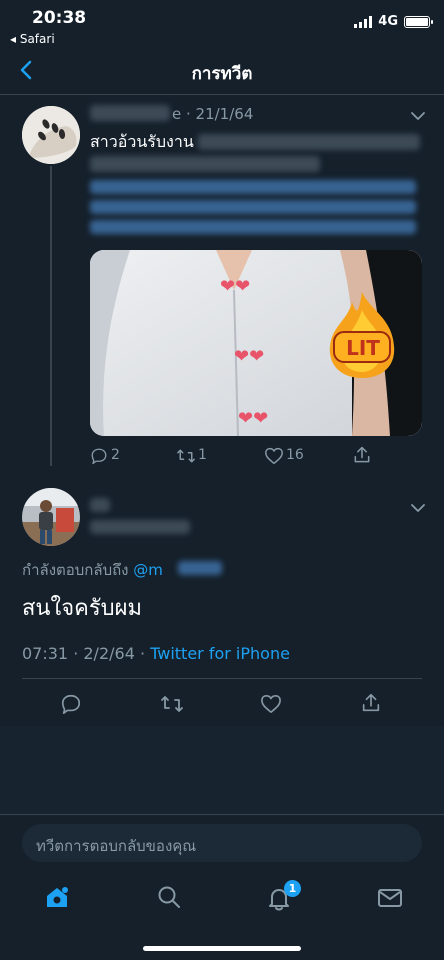 This screenshot has height=960, width=444. I want to click on header-divider, so click(222, 94).